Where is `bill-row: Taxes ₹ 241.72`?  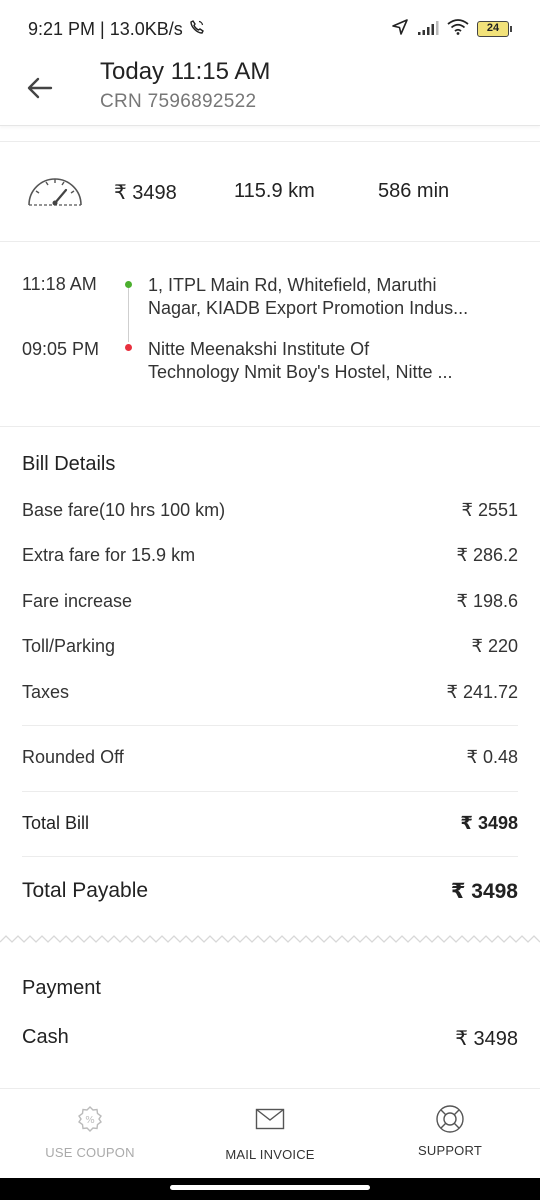
bill-row: Taxes ₹ 241.72 is located at coordinates (270, 694).